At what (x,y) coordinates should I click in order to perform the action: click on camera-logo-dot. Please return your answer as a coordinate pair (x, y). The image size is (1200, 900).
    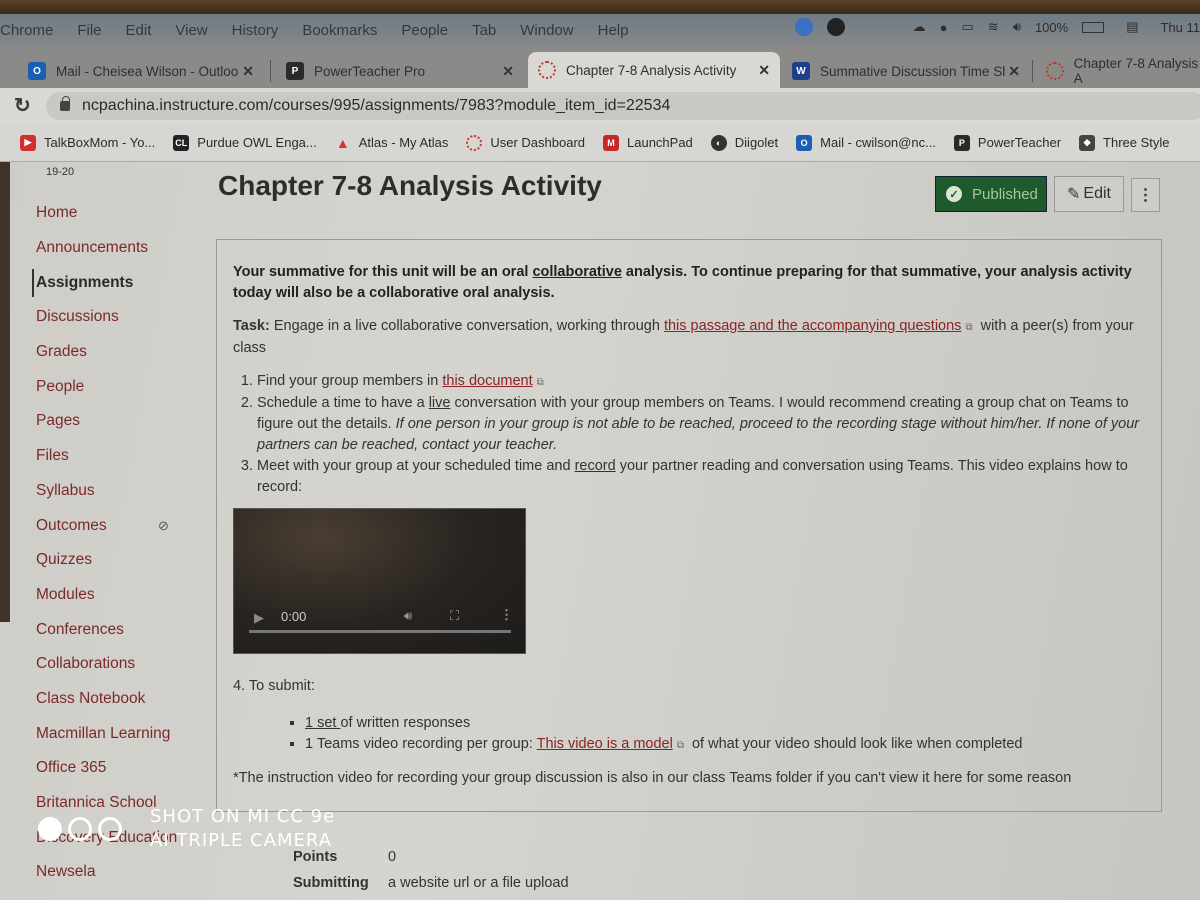
    Looking at the image, I should click on (50, 829).